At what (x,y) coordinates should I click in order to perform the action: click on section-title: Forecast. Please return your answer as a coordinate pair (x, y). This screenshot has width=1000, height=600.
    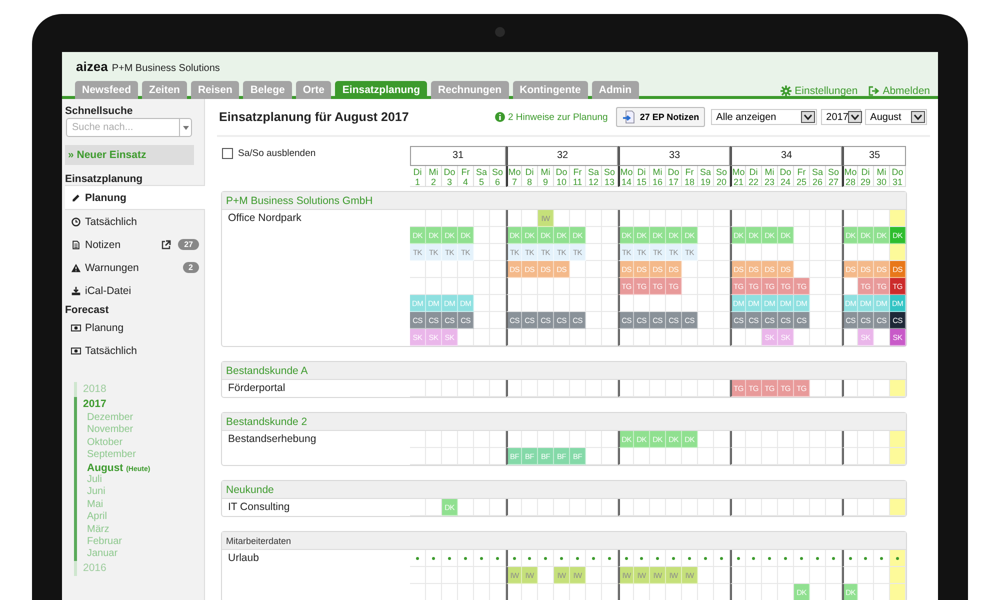
    Looking at the image, I should click on (87, 310).